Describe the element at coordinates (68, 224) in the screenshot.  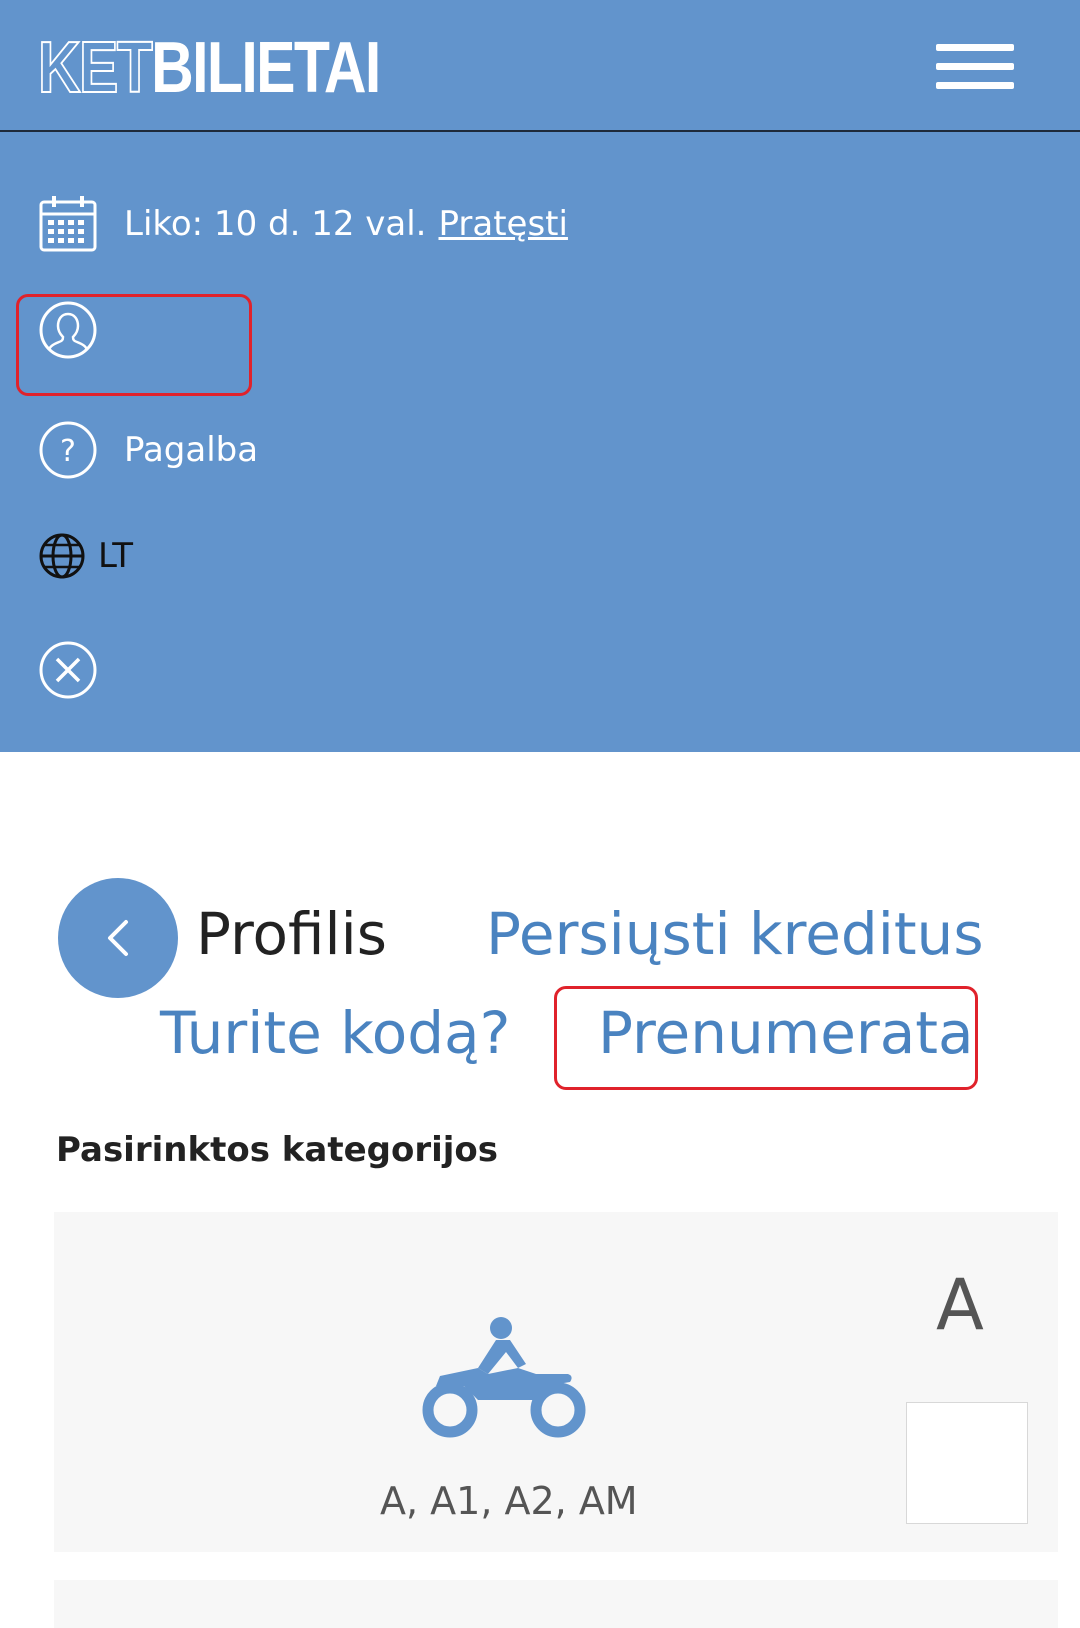
I see `calendar-icon` at that location.